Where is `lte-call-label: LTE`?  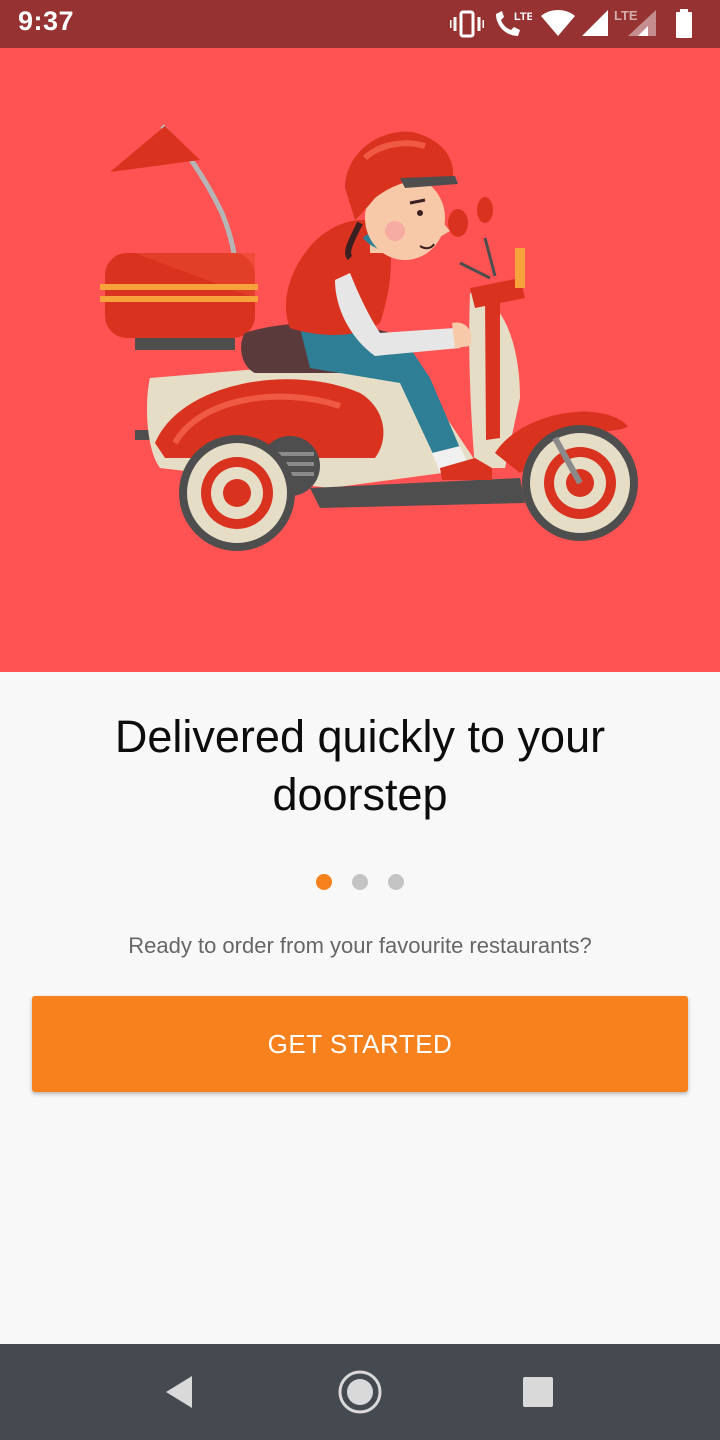
lte-call-label: LTE is located at coordinates (523, 17).